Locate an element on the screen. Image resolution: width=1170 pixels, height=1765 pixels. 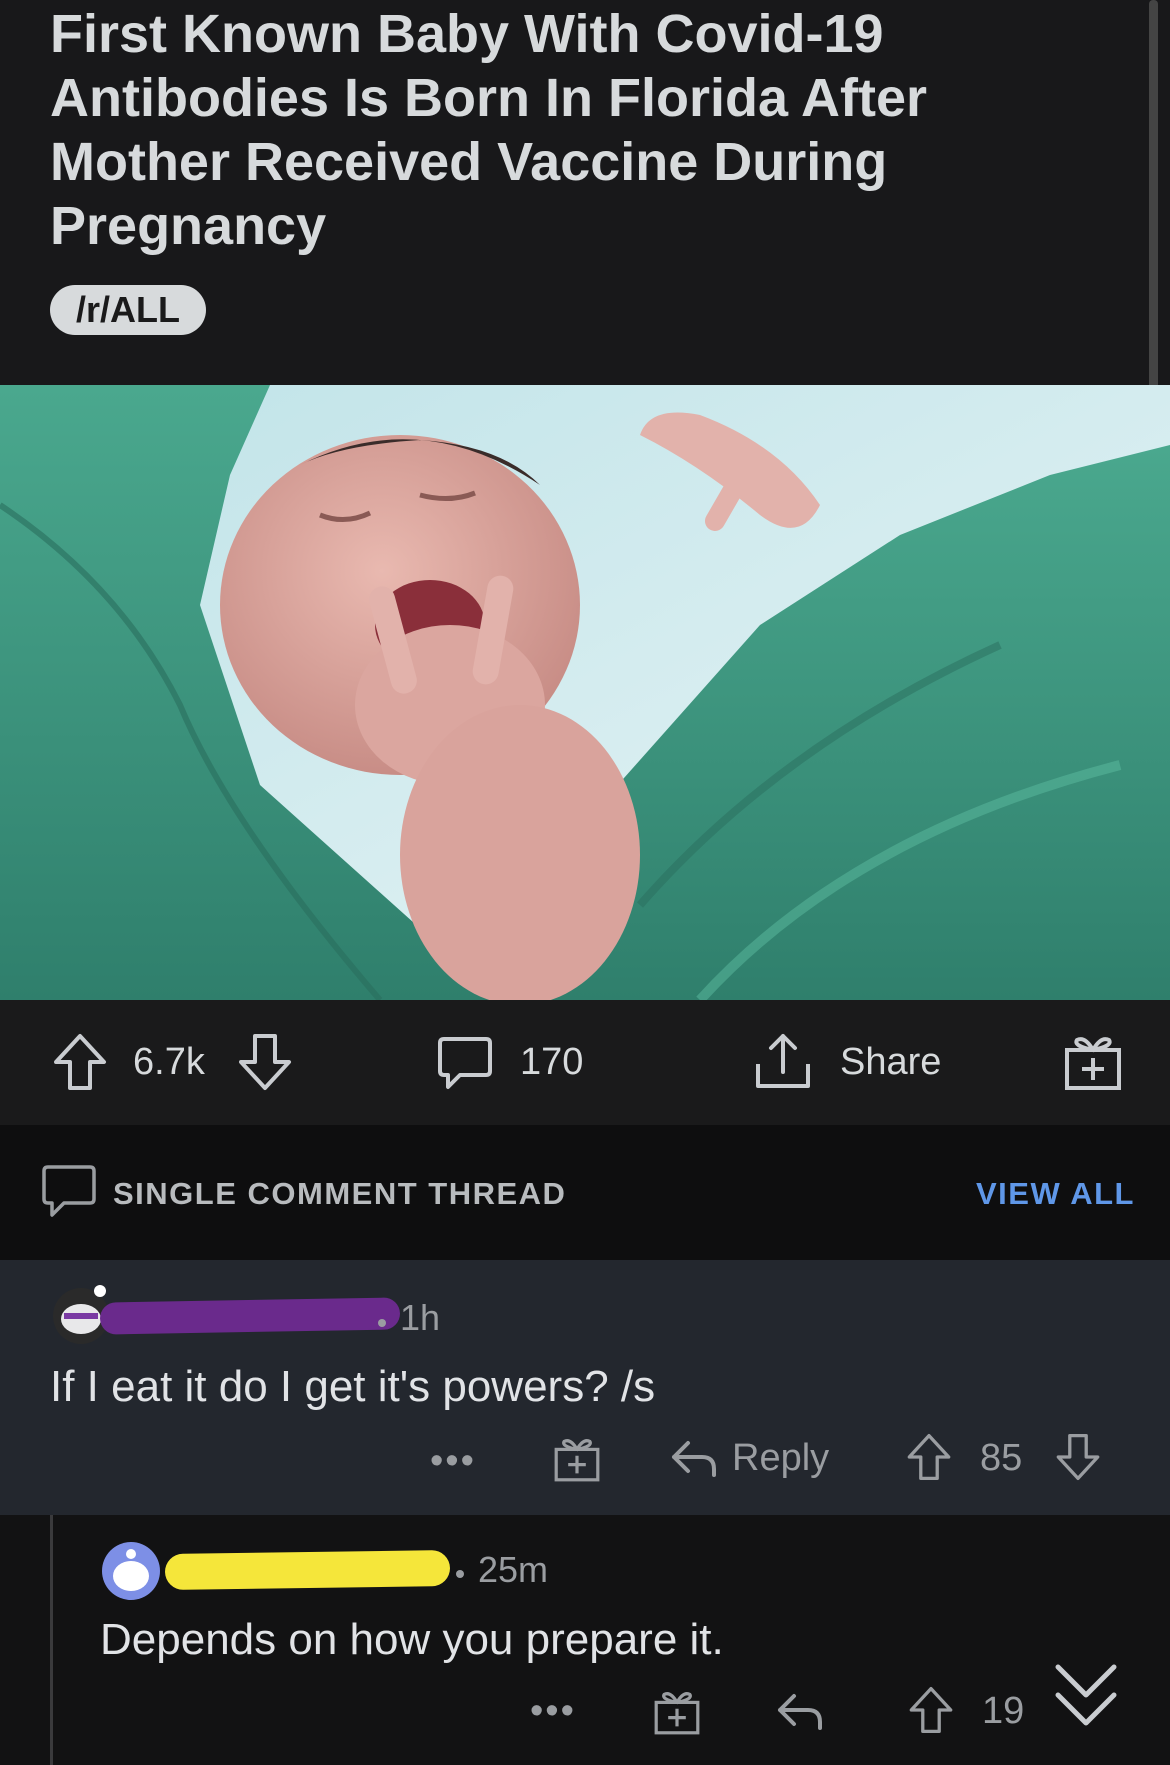
reply-button: Reply is located at coordinates (780, 1458).